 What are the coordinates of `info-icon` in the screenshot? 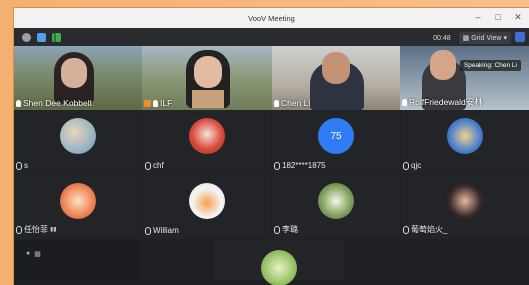 It's located at (26, 37).